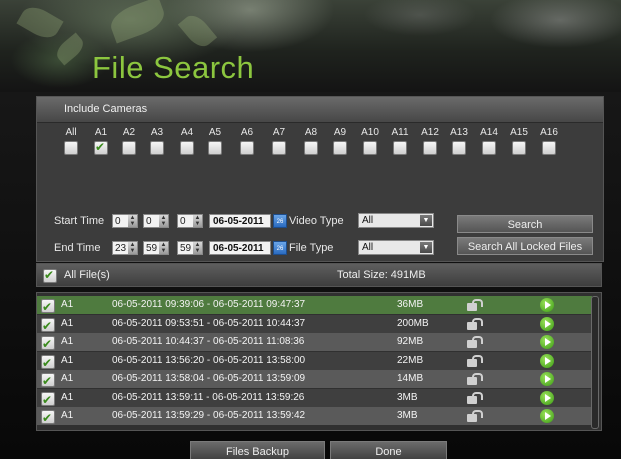  Describe the element at coordinates (77, 248) in the screenshot. I see `end-time-label: End Time` at that location.